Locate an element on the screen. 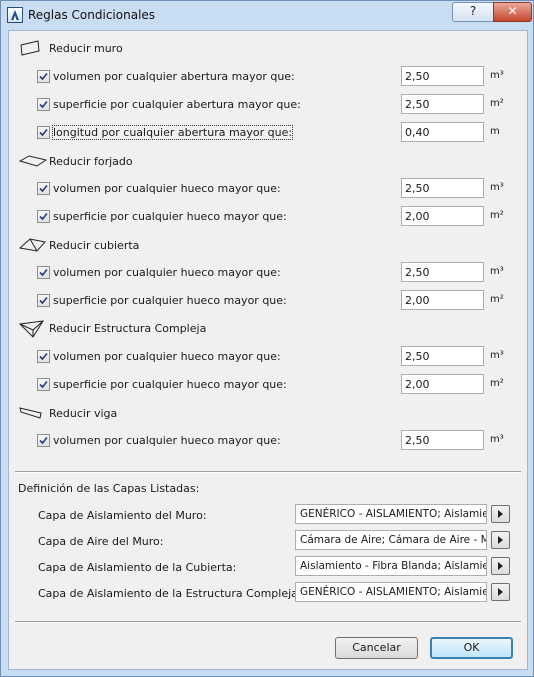 This screenshot has height=677, width=534. help-button: ? is located at coordinates (473, 12).